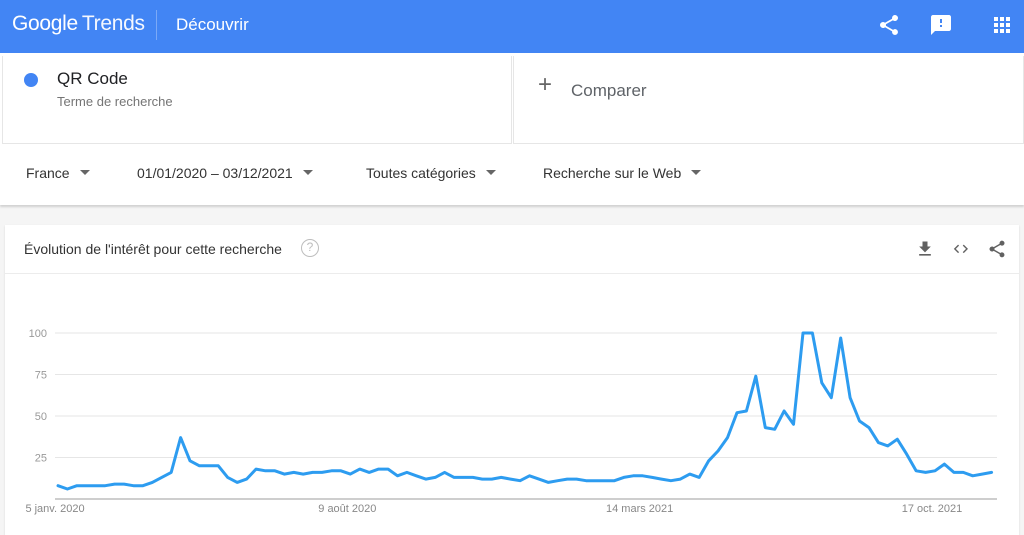  What do you see at coordinates (622, 173) in the screenshot?
I see `search-type-dropdown: Recherche sur le Web` at bounding box center [622, 173].